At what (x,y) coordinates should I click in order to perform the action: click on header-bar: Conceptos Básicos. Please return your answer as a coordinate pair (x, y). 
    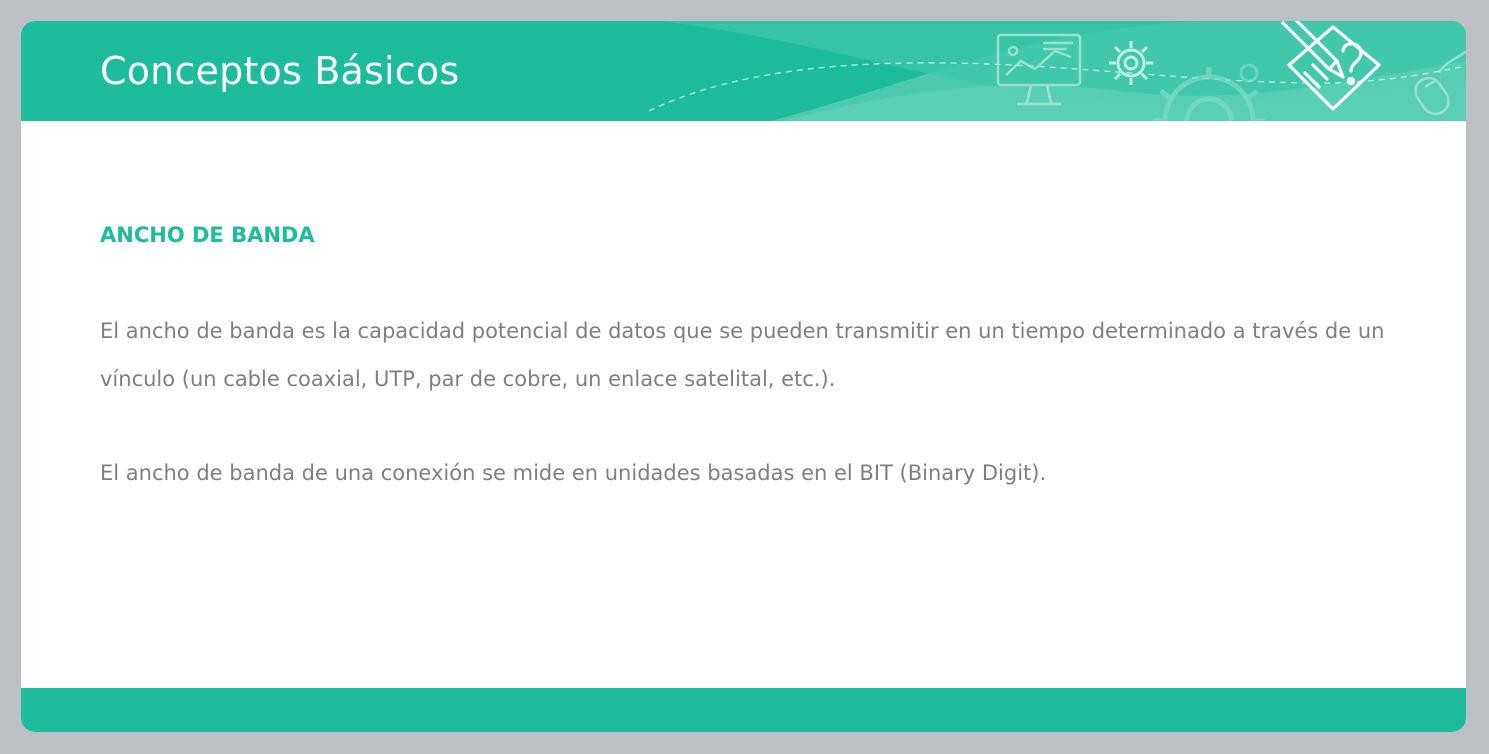
    Looking at the image, I should click on (743, 71).